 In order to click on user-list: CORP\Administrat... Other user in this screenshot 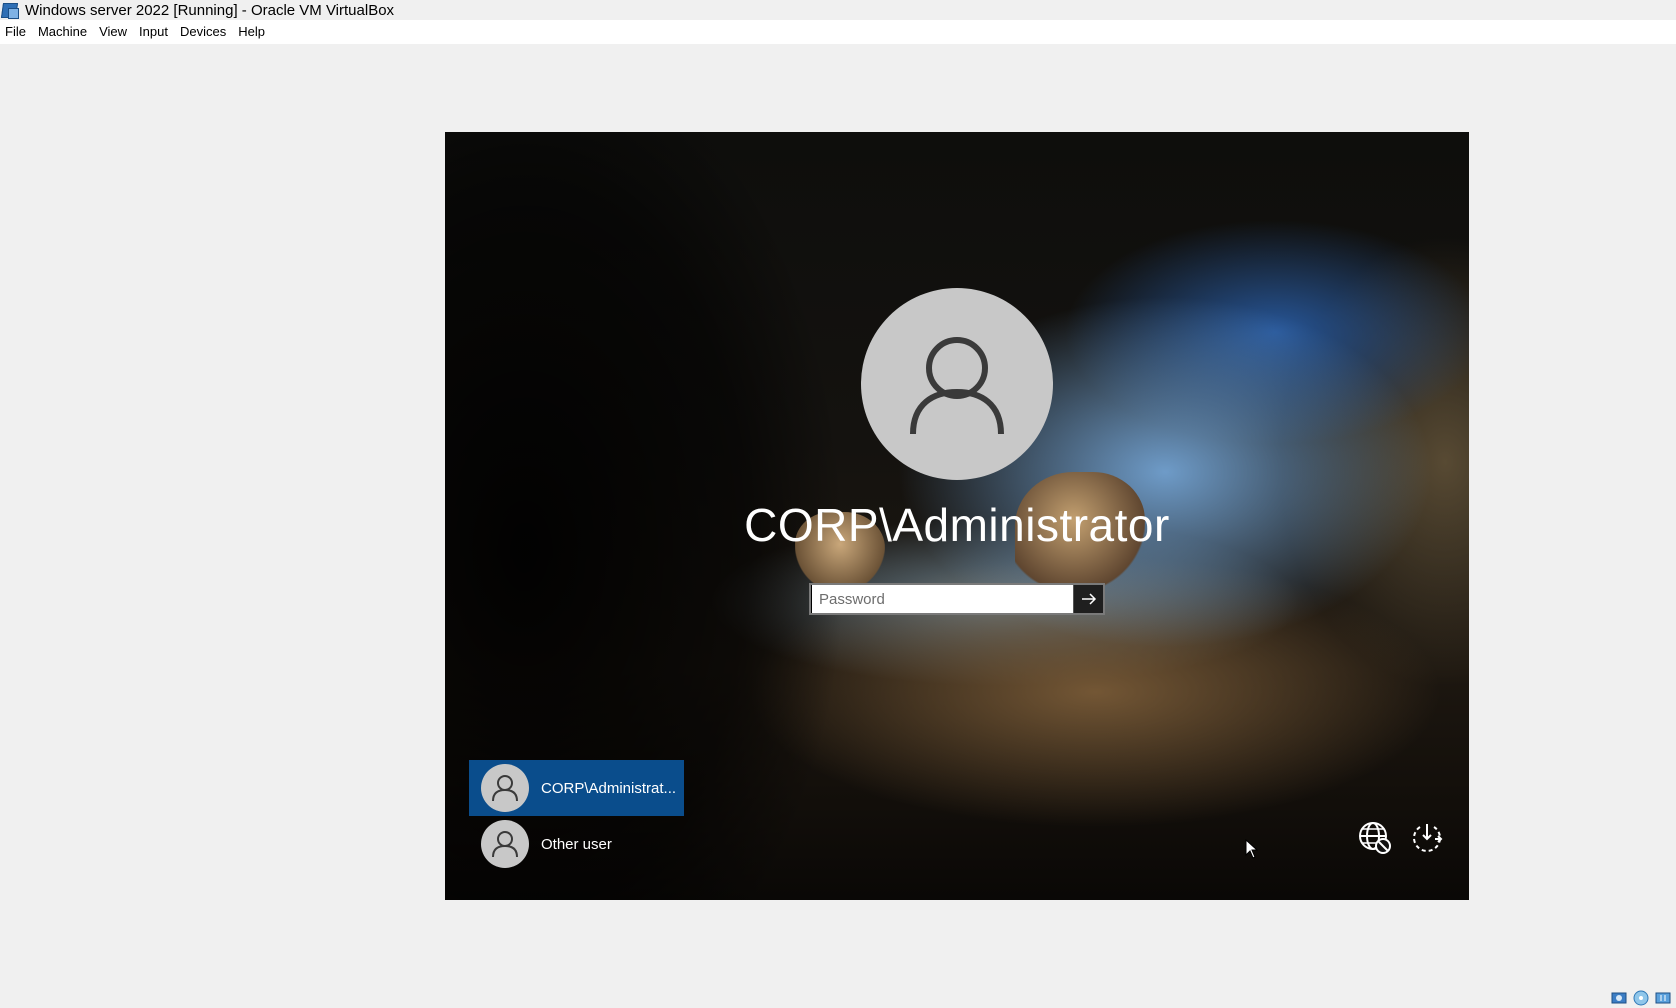, I will do `click(576, 816)`.